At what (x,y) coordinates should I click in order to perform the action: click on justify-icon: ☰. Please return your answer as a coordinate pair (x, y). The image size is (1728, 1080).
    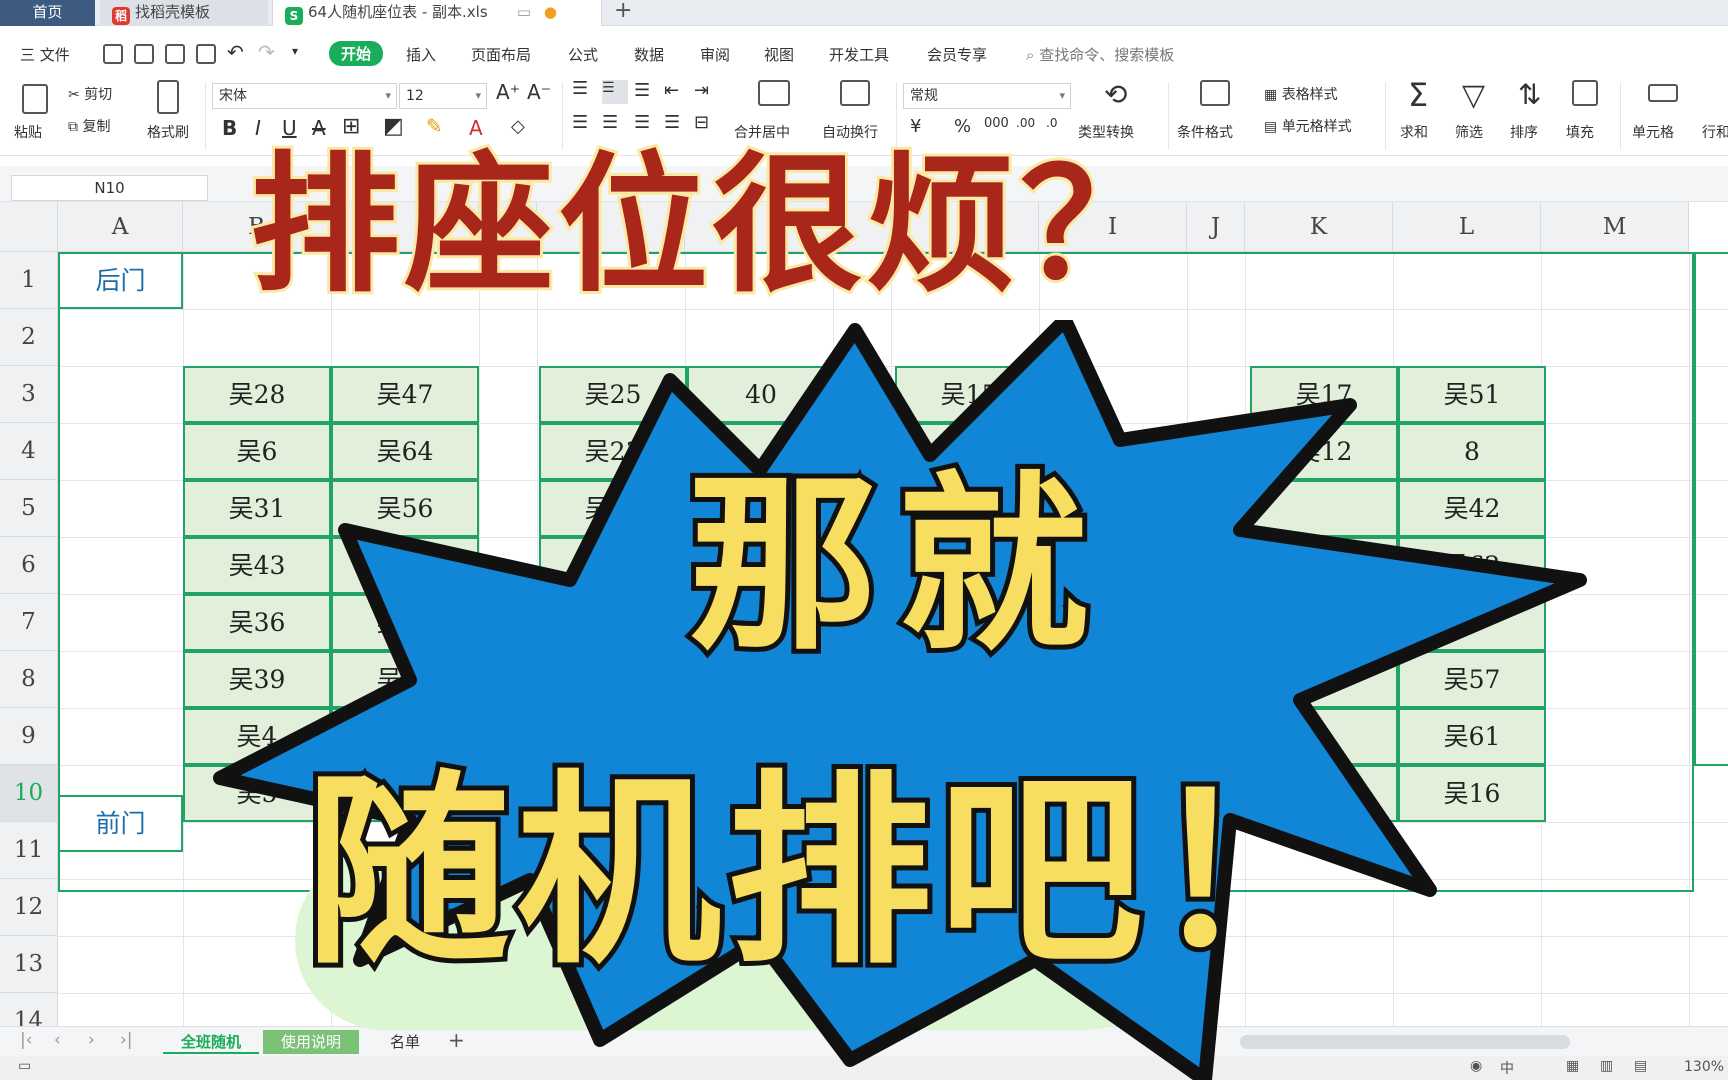
    Looking at the image, I should click on (672, 122).